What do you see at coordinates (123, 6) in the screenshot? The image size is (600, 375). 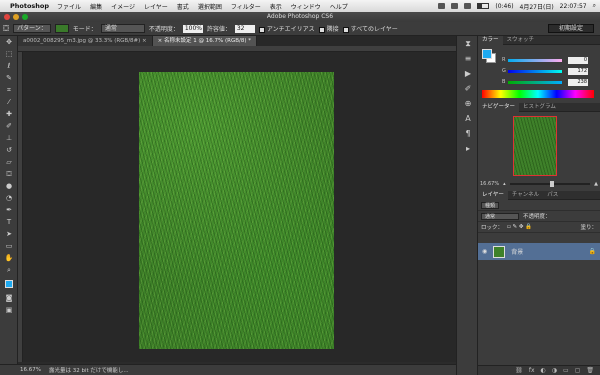 I see `menu-image: イメージ` at bounding box center [123, 6].